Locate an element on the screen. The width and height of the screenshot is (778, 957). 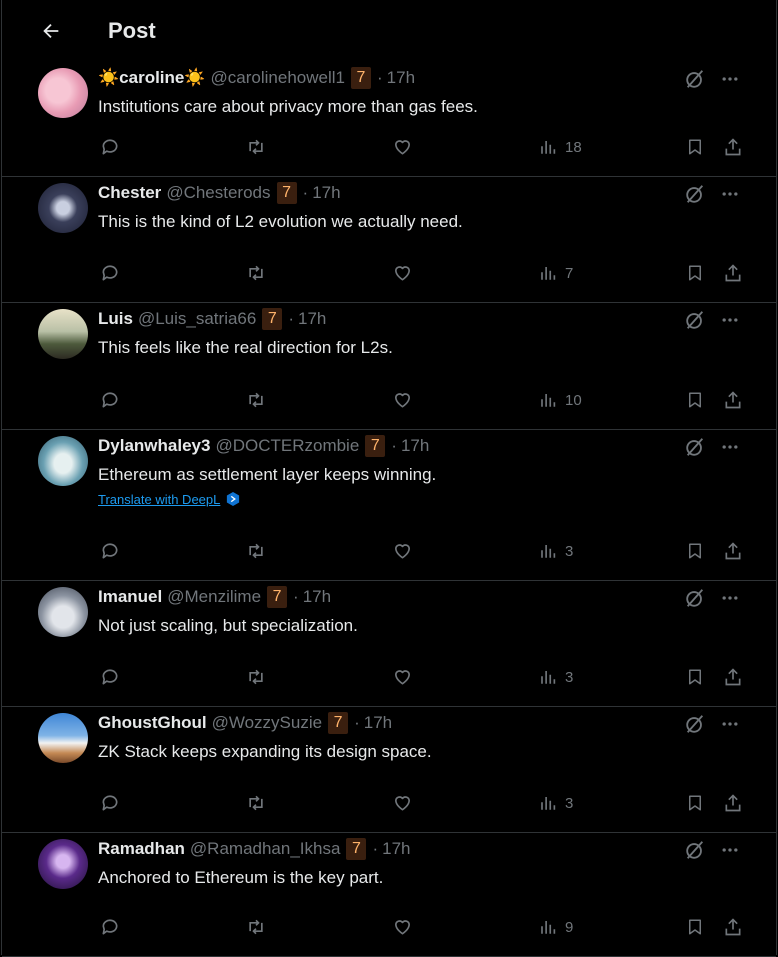
display-name: ☀️caroline☀️ is located at coordinates (152, 78).